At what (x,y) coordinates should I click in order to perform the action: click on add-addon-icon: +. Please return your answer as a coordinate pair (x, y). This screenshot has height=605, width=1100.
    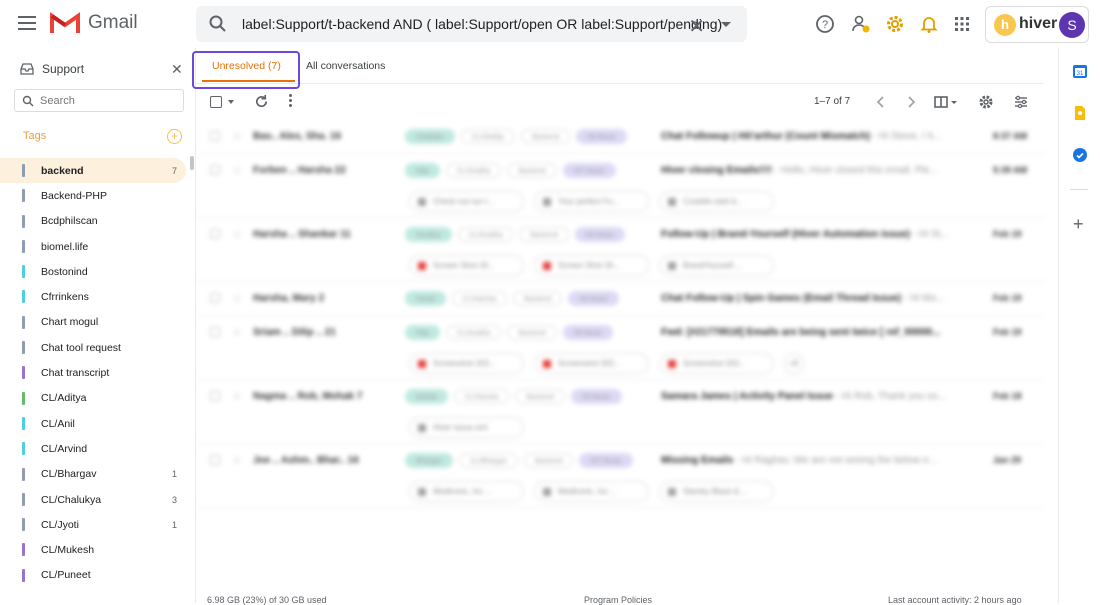
    Looking at the image, I should click on (1078, 224).